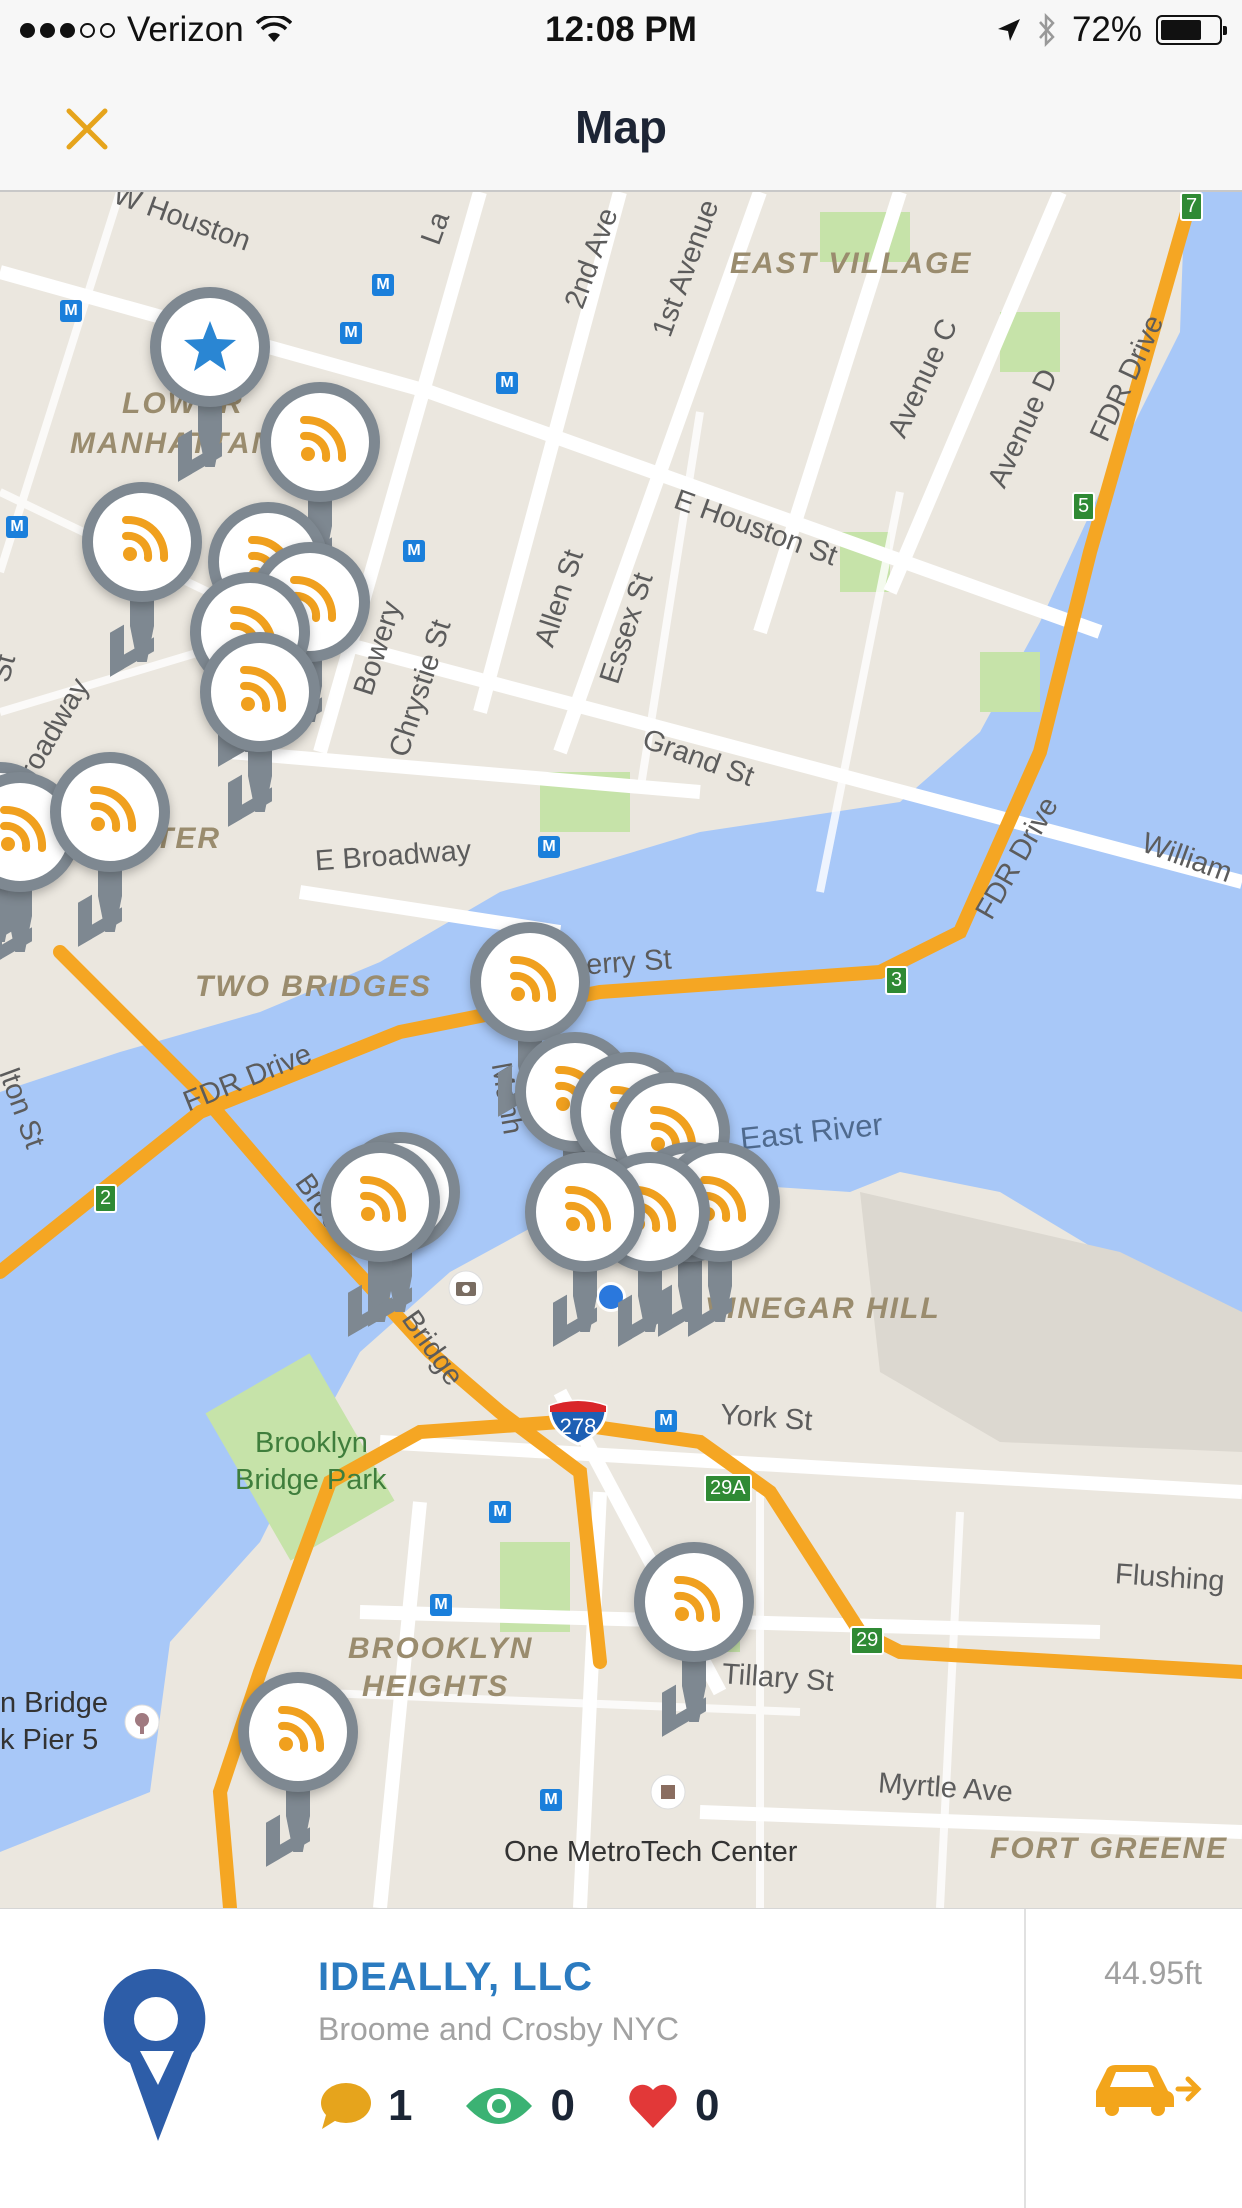 The width and height of the screenshot is (1242, 2208). What do you see at coordinates (400, 2105) in the screenshot?
I see `comments-count: 1` at bounding box center [400, 2105].